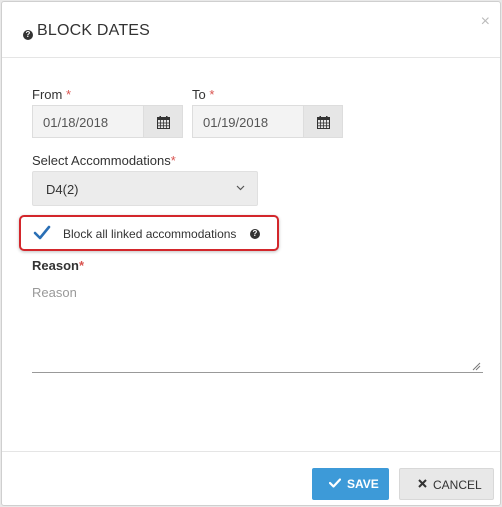 The image size is (502, 507). Describe the element at coordinates (422, 483) in the screenshot. I see `close-icon` at that location.